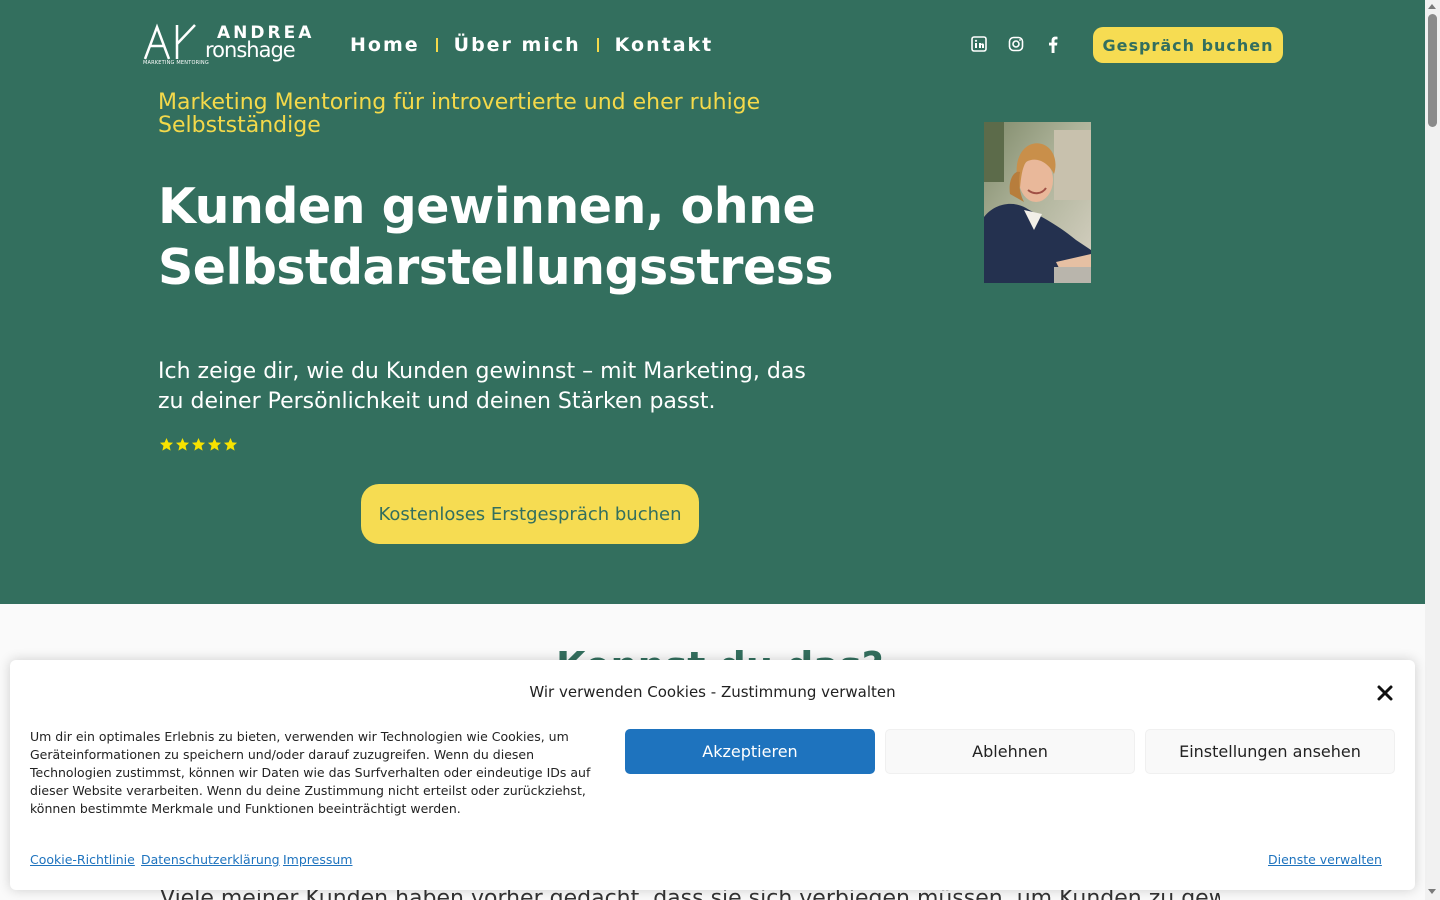 Image resolution: width=1440 pixels, height=900 pixels. Describe the element at coordinates (1053, 44) in the screenshot. I see `facebook-icon` at that location.